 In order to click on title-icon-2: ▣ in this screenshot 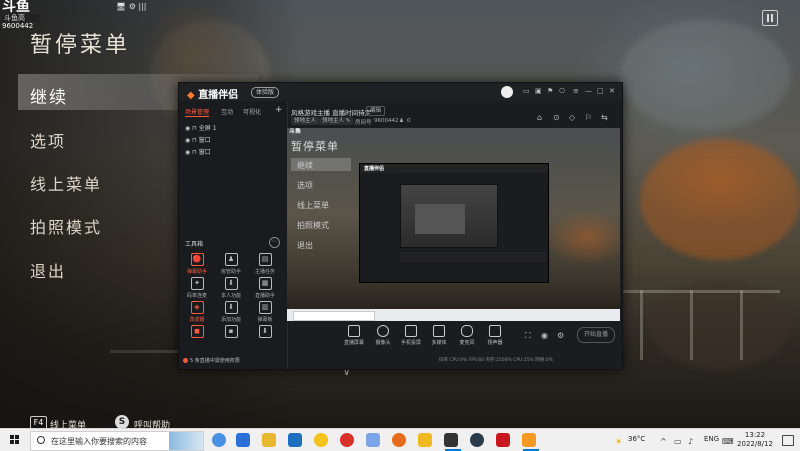, I will do `click(538, 91)`.